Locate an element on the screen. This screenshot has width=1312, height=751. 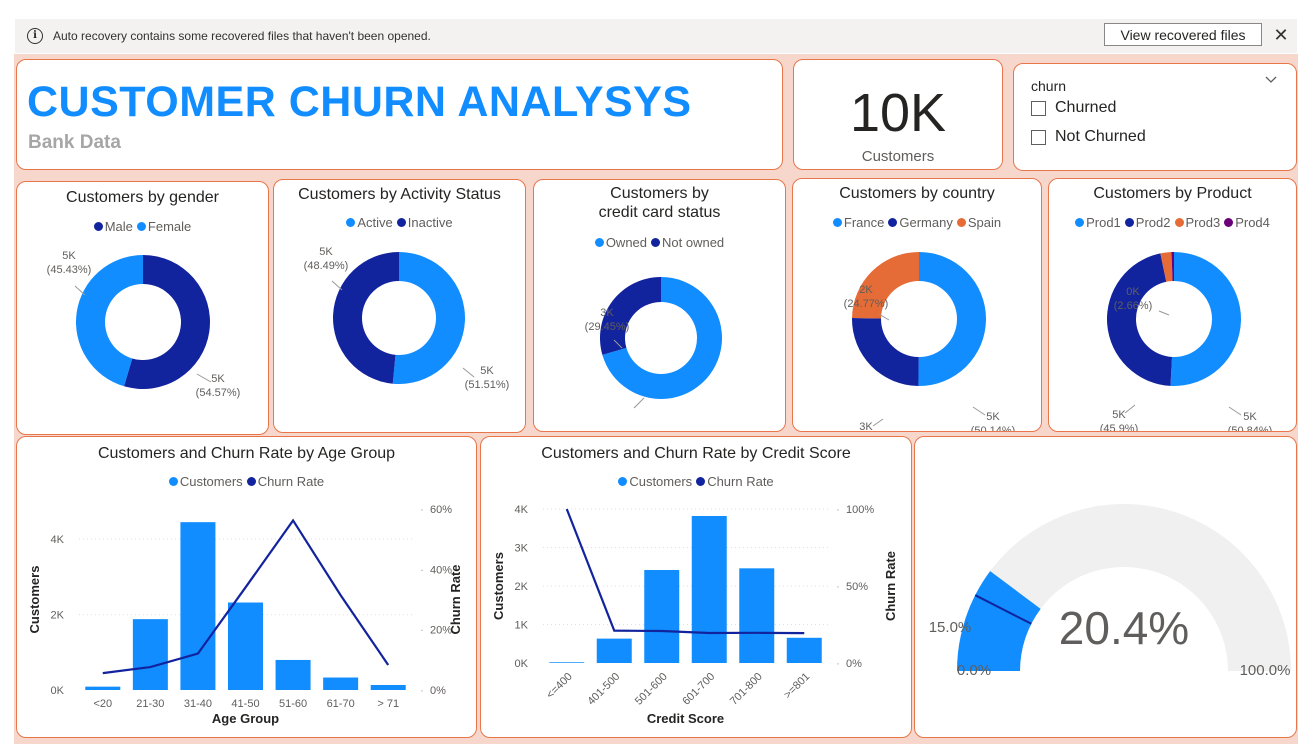
bar->=801 is located at coordinates (804, 650).